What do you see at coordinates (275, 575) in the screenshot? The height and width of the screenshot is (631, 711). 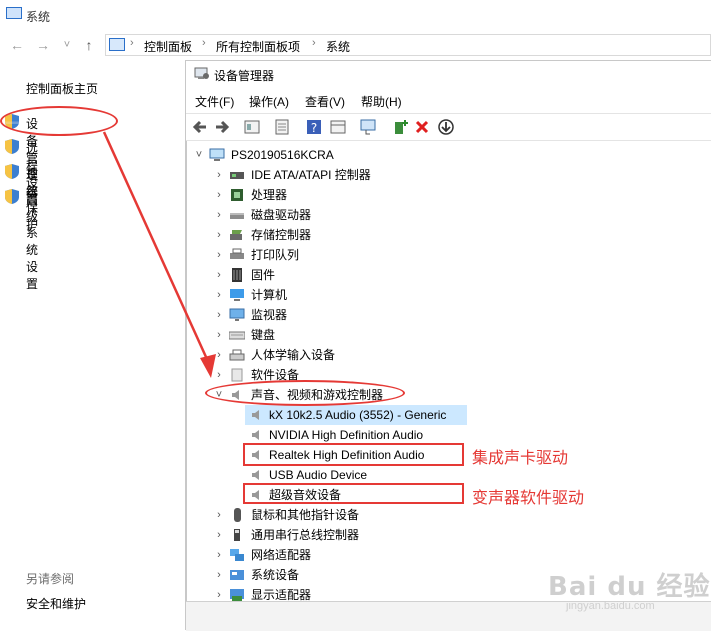 I see `tree-category-label: 系统设备` at bounding box center [275, 575].